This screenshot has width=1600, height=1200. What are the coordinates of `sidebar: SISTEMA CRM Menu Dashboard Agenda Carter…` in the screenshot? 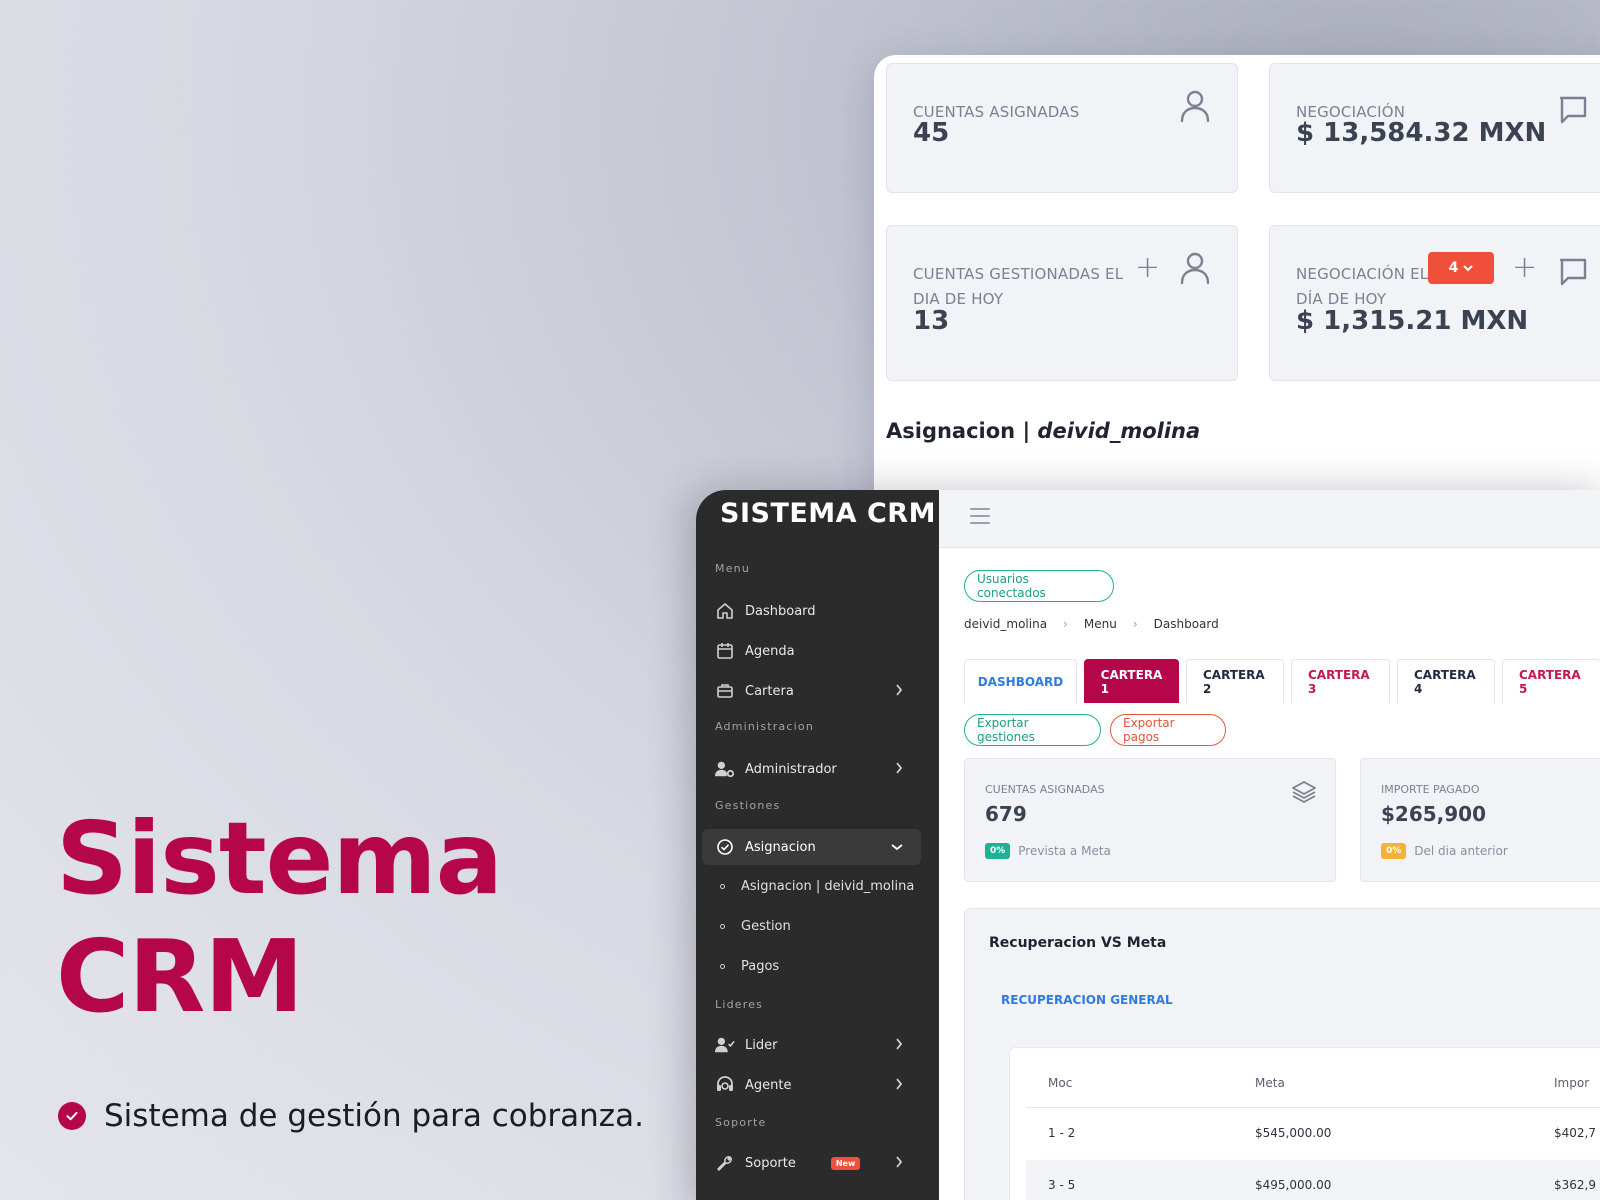 It's located at (817, 845).